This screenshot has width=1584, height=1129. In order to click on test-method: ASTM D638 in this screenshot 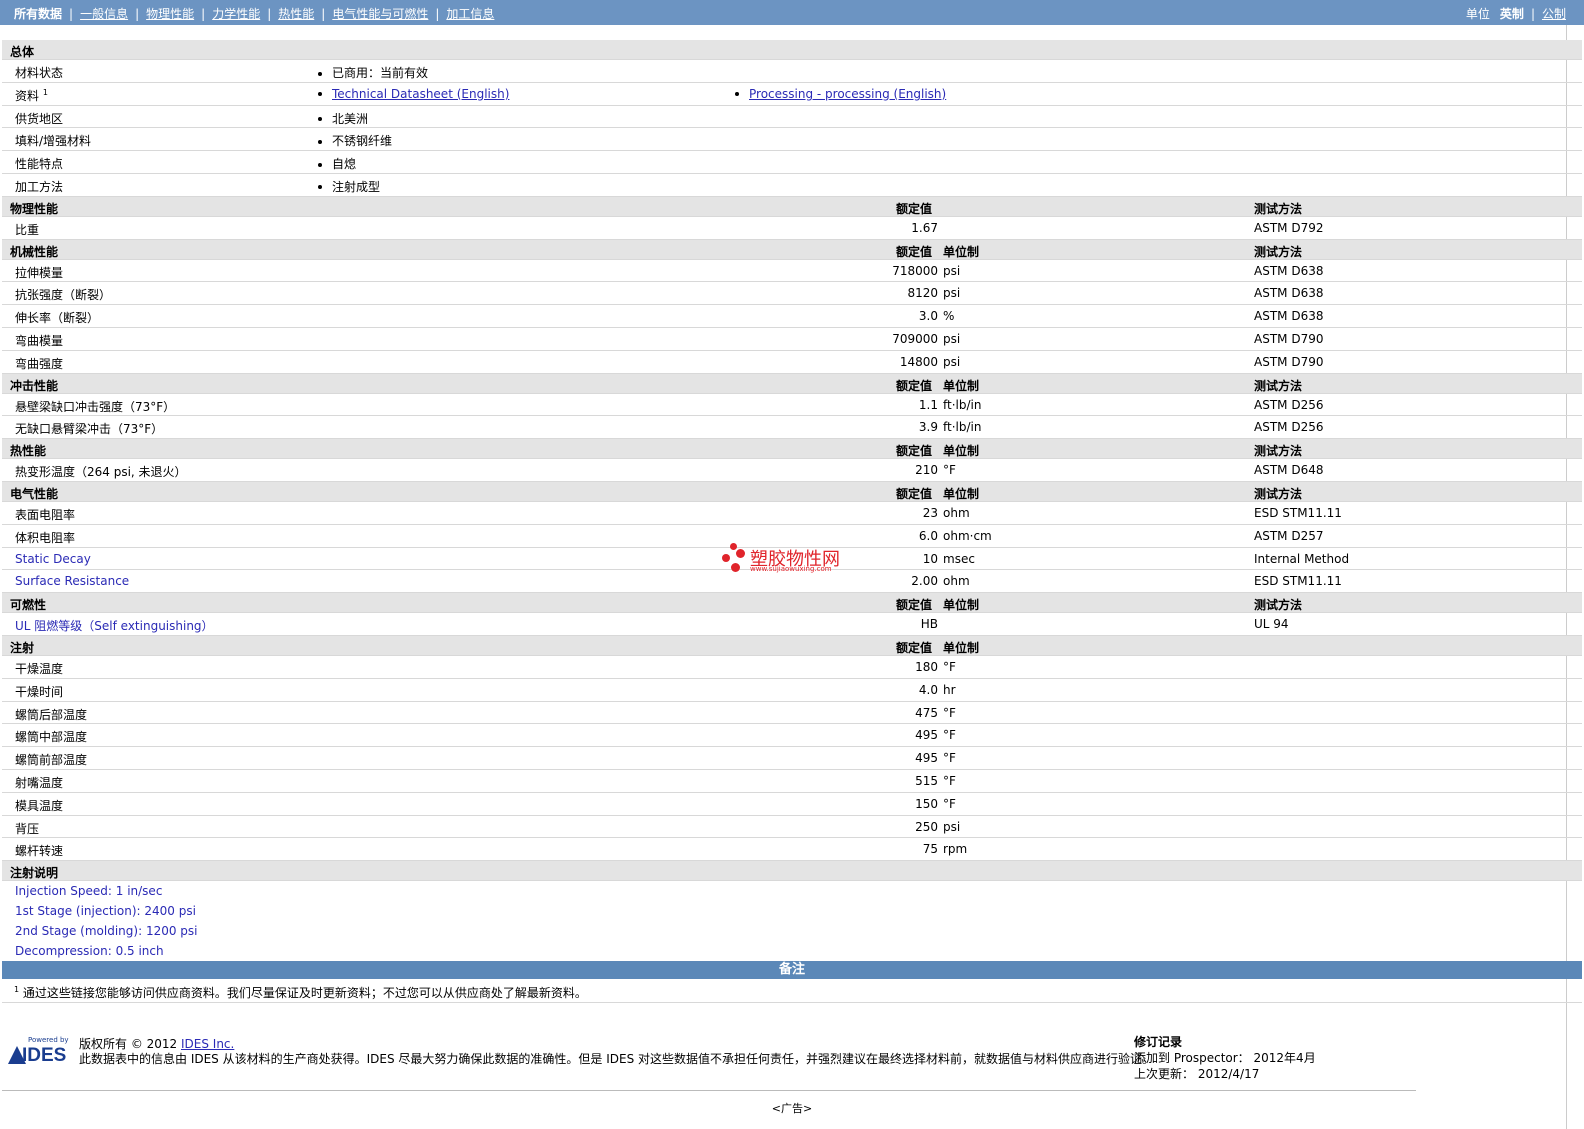, I will do `click(1289, 270)`.